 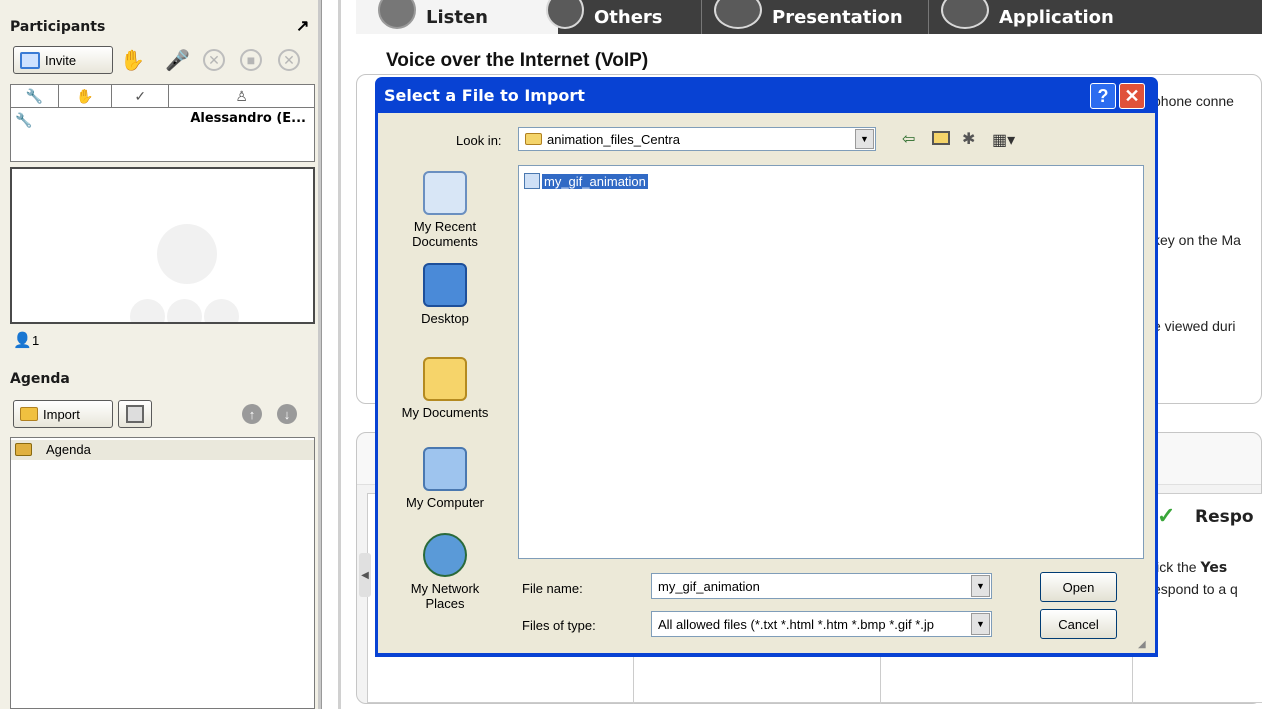 I want to click on place-my-computer: My Computer, so click(x=445, y=478).